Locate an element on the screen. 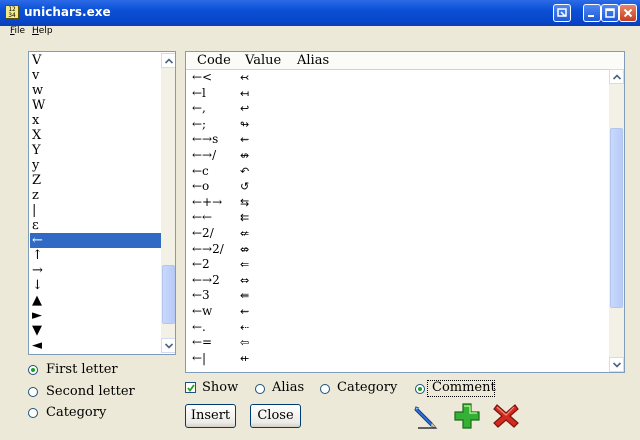 The height and width of the screenshot is (440, 640). list-item: ↓ is located at coordinates (96, 285).